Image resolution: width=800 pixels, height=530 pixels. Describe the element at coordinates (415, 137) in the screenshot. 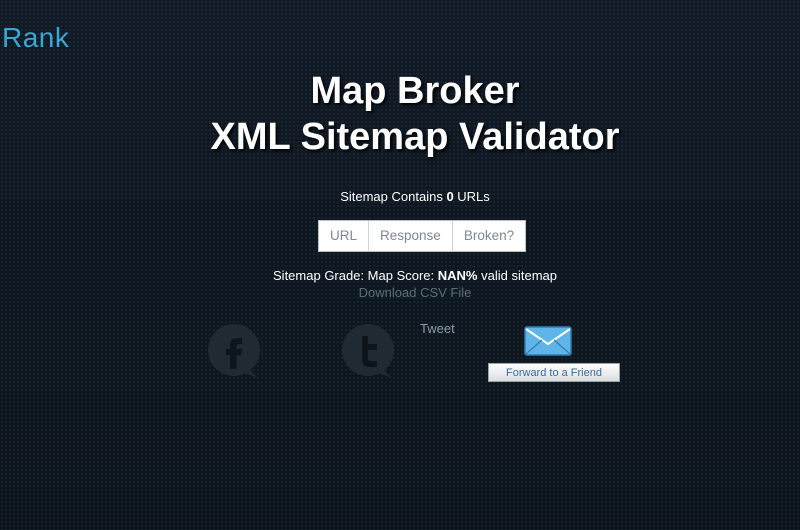

I see `page-title-line2: XML Sitemap Validator` at that location.